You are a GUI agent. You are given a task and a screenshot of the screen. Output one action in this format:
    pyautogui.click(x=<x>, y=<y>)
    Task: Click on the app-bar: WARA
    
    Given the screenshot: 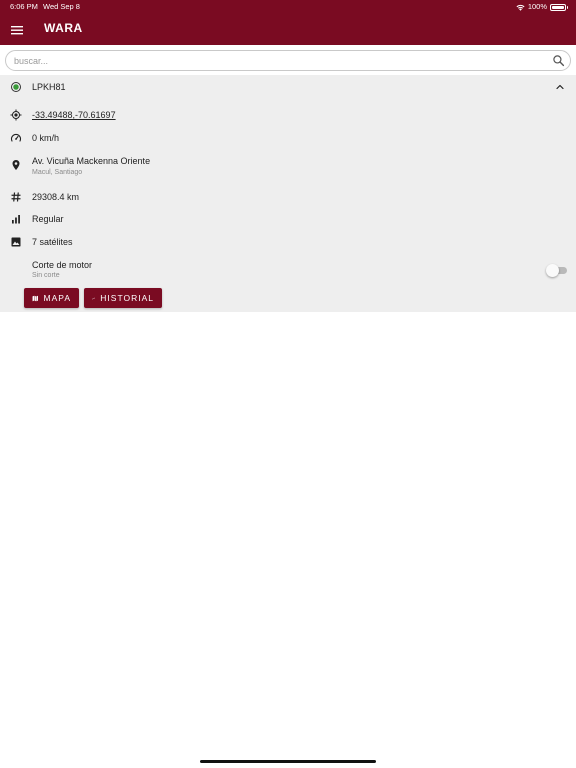 What is the action you would take?
    pyautogui.click(x=288, y=29)
    